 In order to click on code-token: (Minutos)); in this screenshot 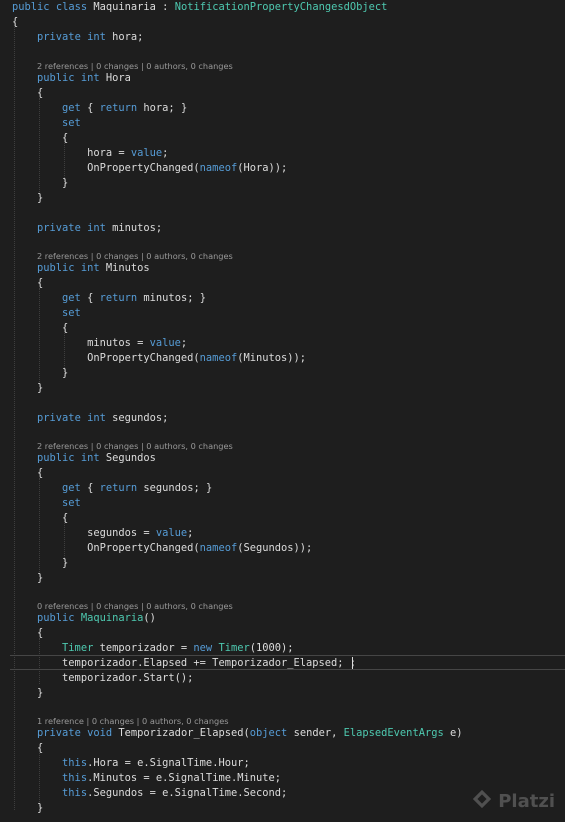, I will do `click(272, 358)`.